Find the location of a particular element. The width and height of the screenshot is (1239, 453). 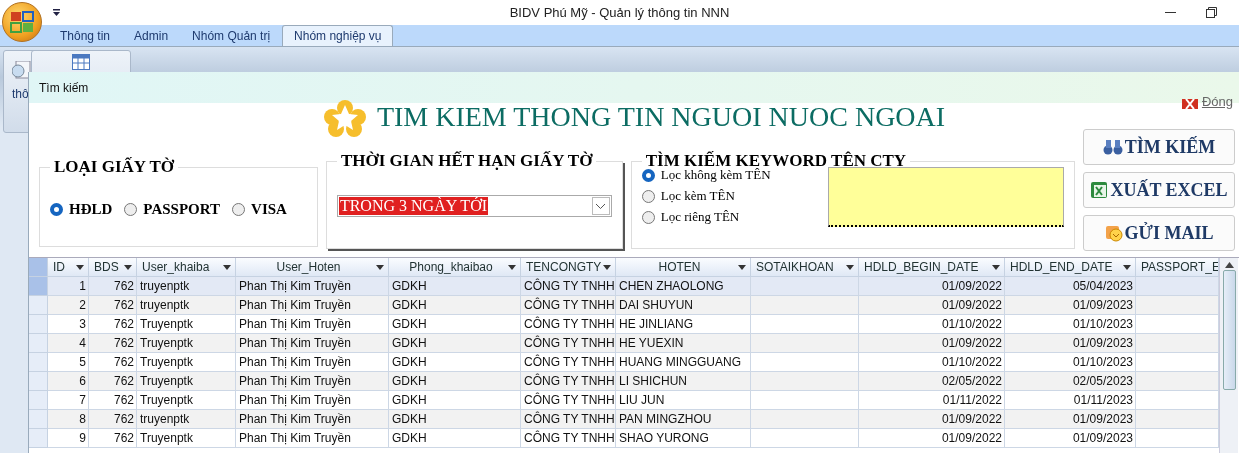

column-header: SOTAIKHOAN is located at coordinates (805, 267).